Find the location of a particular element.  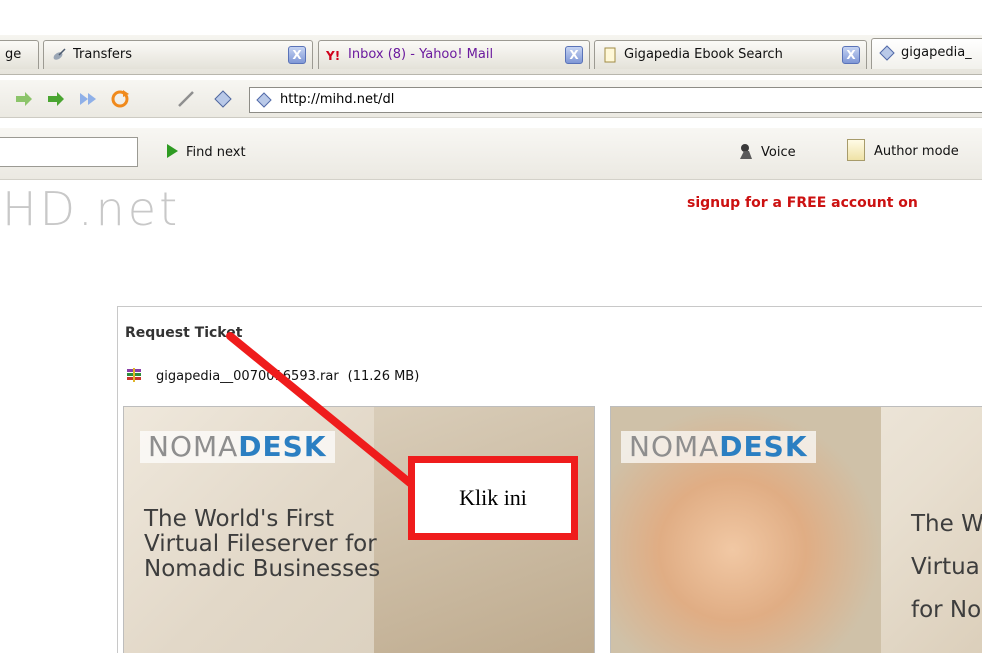

annotation-callout: Klik ini is located at coordinates (493, 498).